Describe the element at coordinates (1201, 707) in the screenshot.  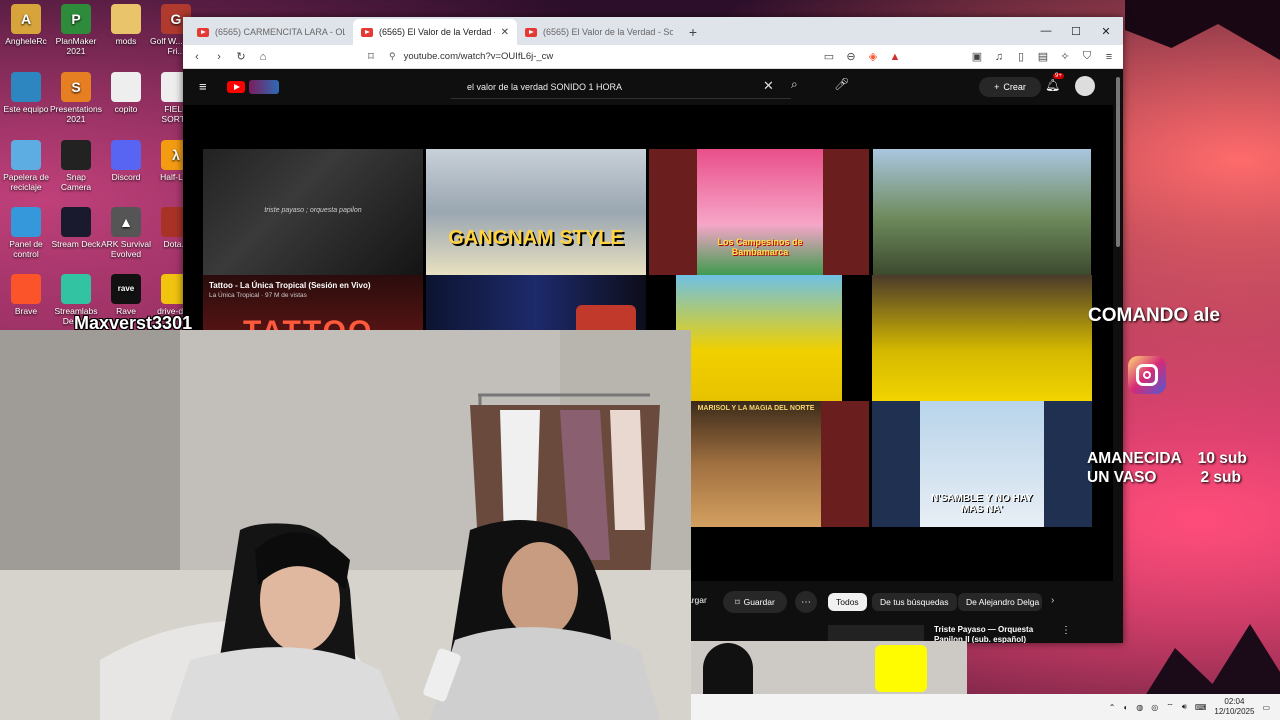
I see `language-icon: ⌨` at that location.